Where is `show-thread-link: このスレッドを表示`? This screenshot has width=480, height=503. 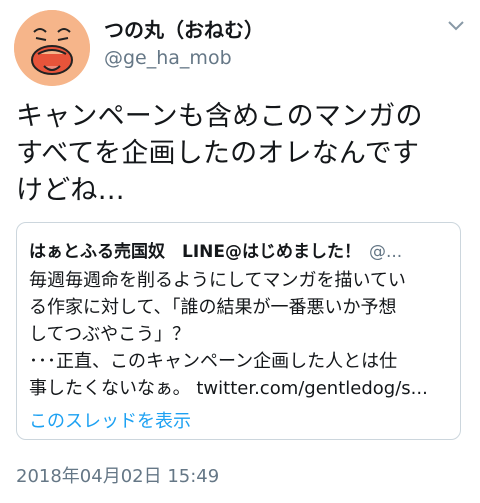 show-thread-link: このスレッドを表示 is located at coordinates (110, 420).